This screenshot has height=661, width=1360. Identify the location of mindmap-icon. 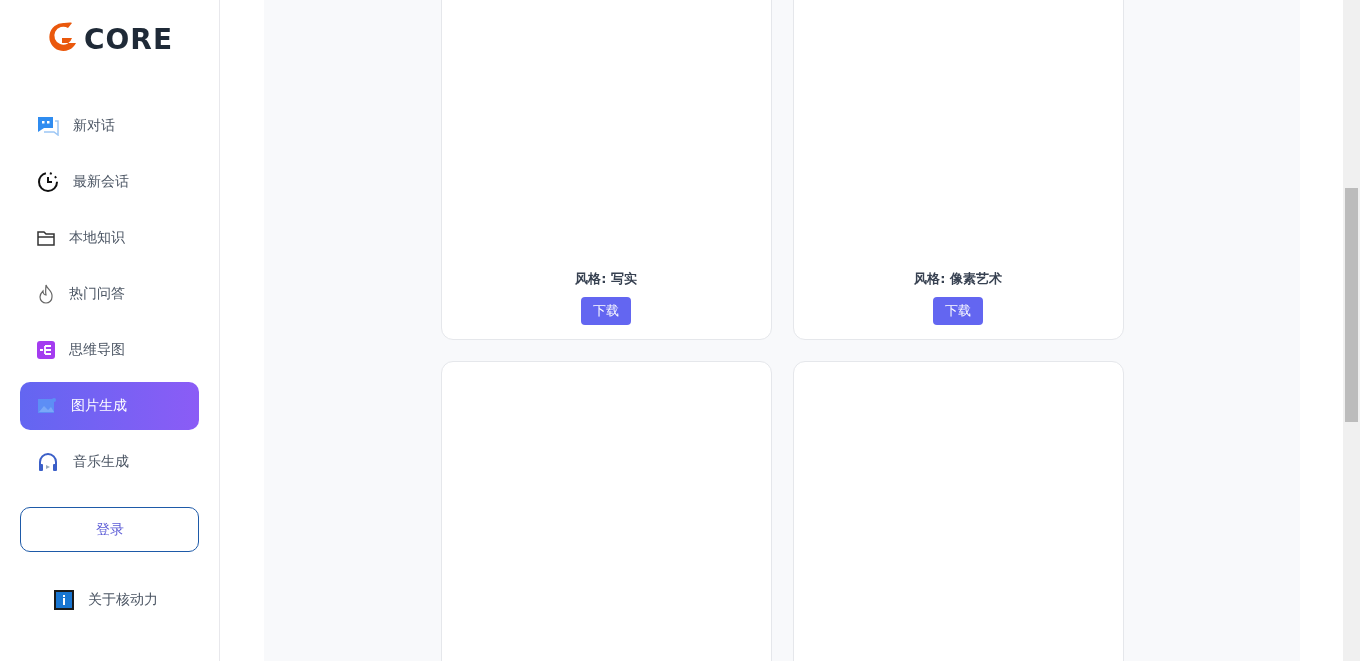
(46, 350).